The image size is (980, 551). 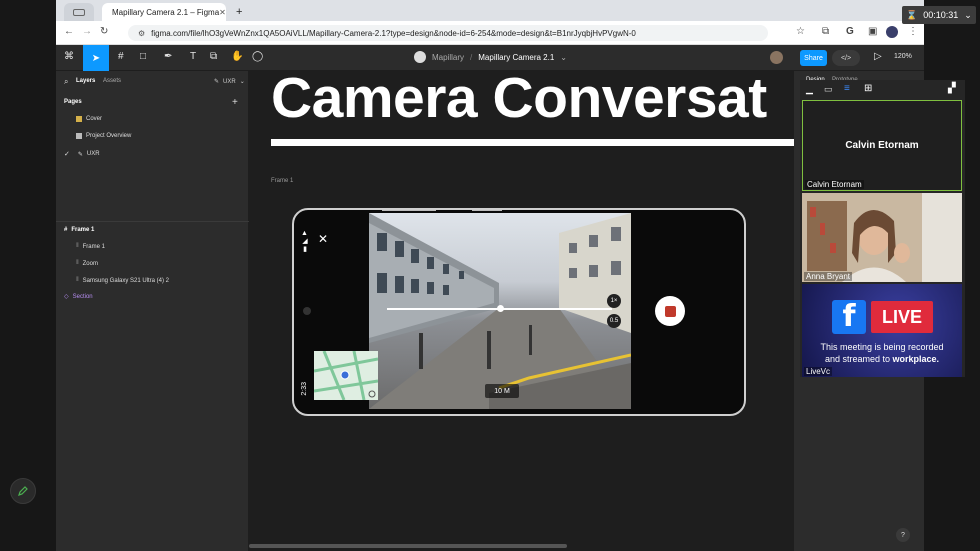 What do you see at coordinates (614, 321) in the screenshot?
I see `zoom-05-button: 0.5` at bounding box center [614, 321].